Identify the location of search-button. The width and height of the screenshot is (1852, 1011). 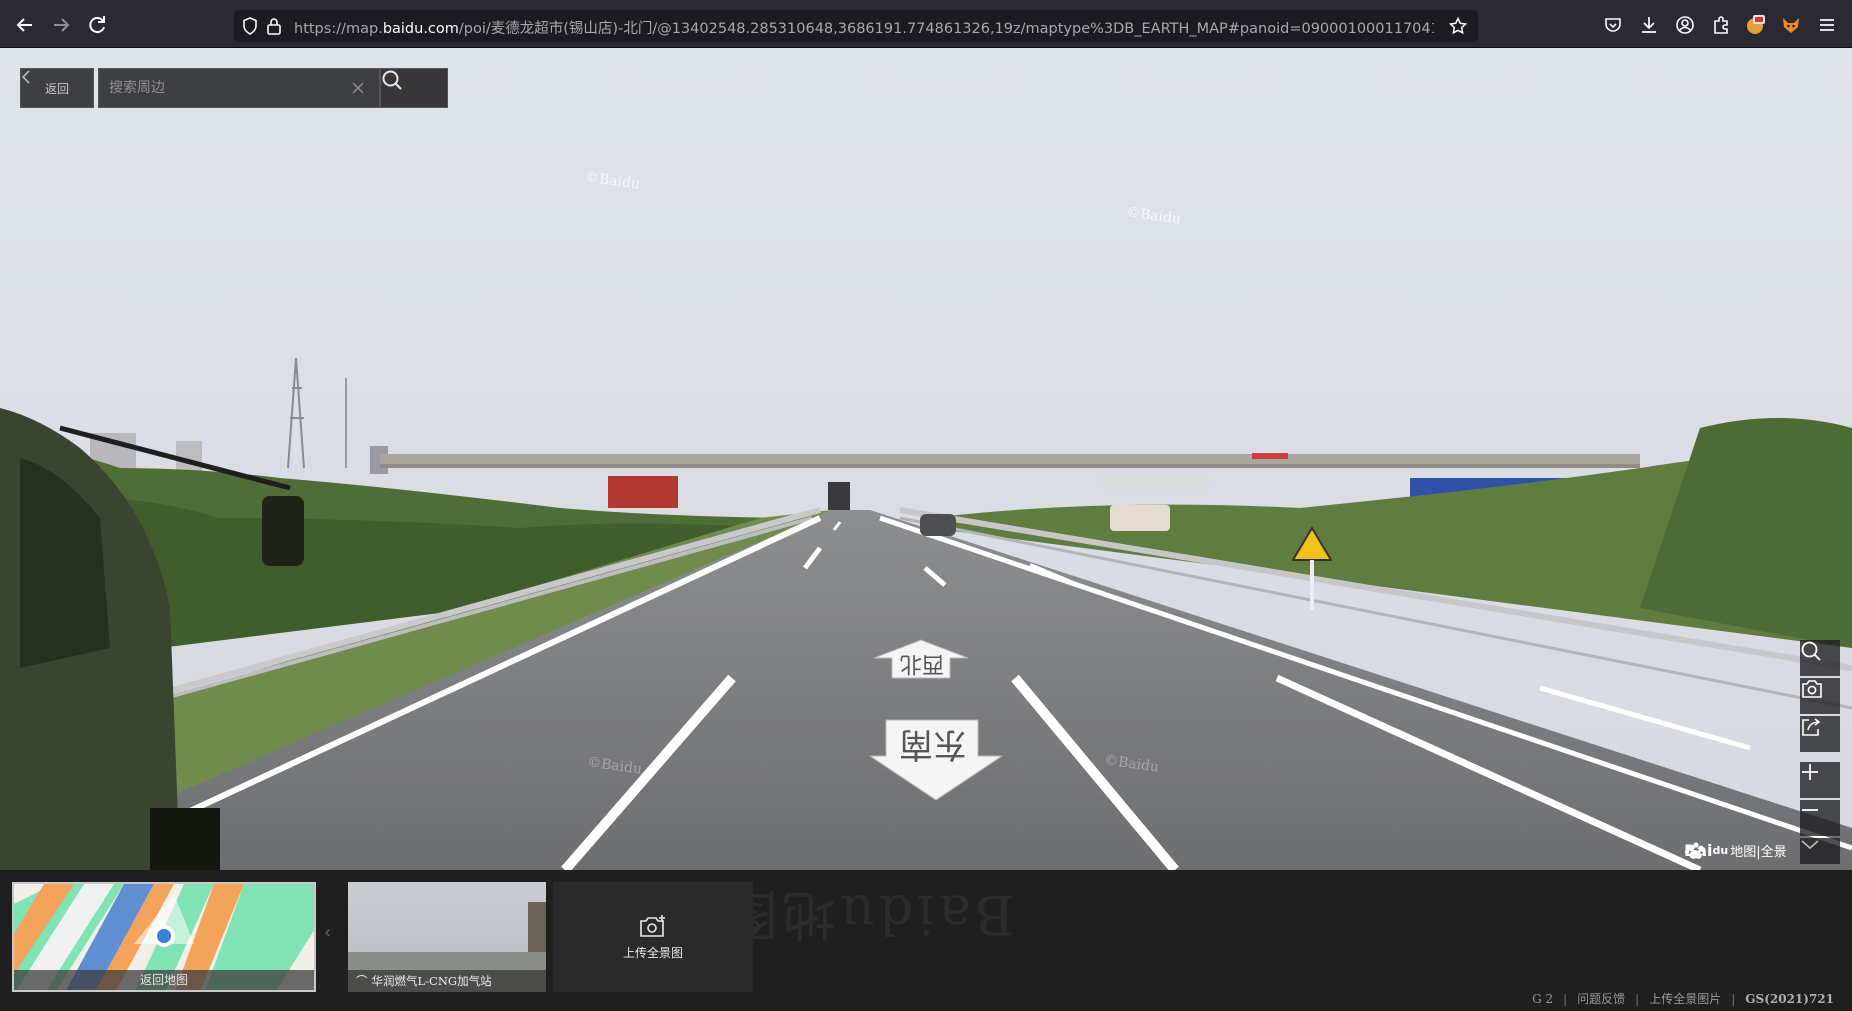
(414, 88).